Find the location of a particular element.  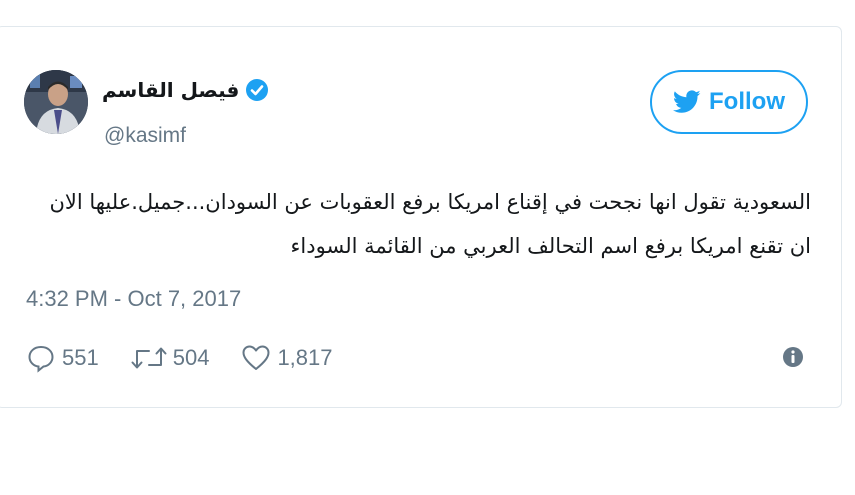

like-icon is located at coordinates (256, 357).